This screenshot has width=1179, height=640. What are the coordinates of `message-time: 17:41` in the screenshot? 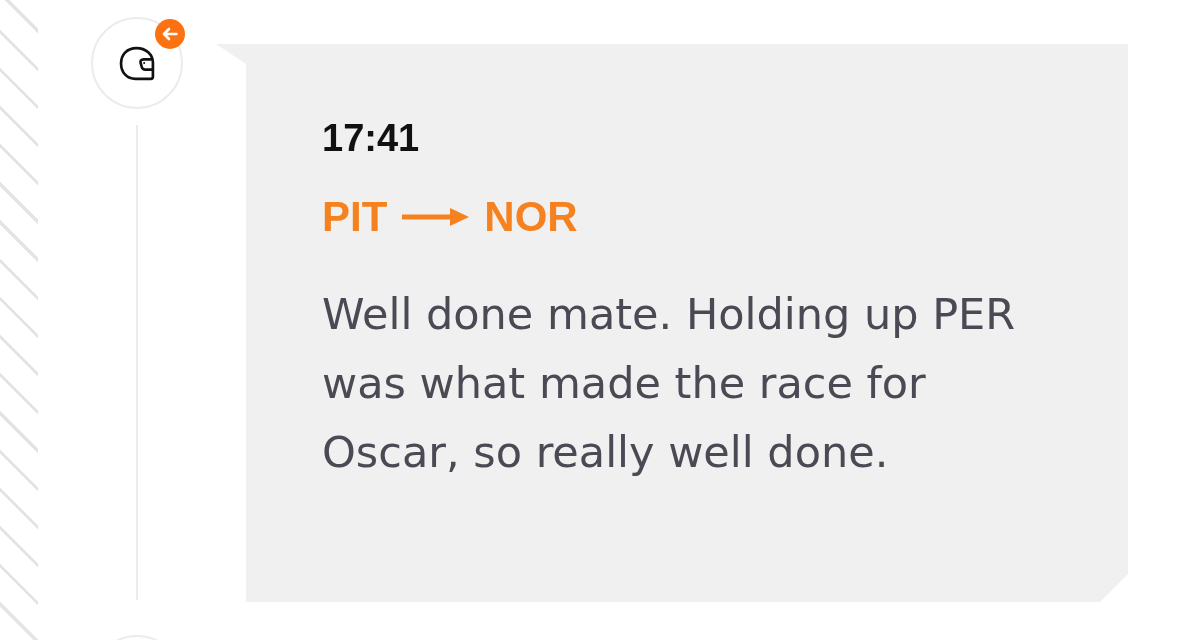 It's located at (371, 138).